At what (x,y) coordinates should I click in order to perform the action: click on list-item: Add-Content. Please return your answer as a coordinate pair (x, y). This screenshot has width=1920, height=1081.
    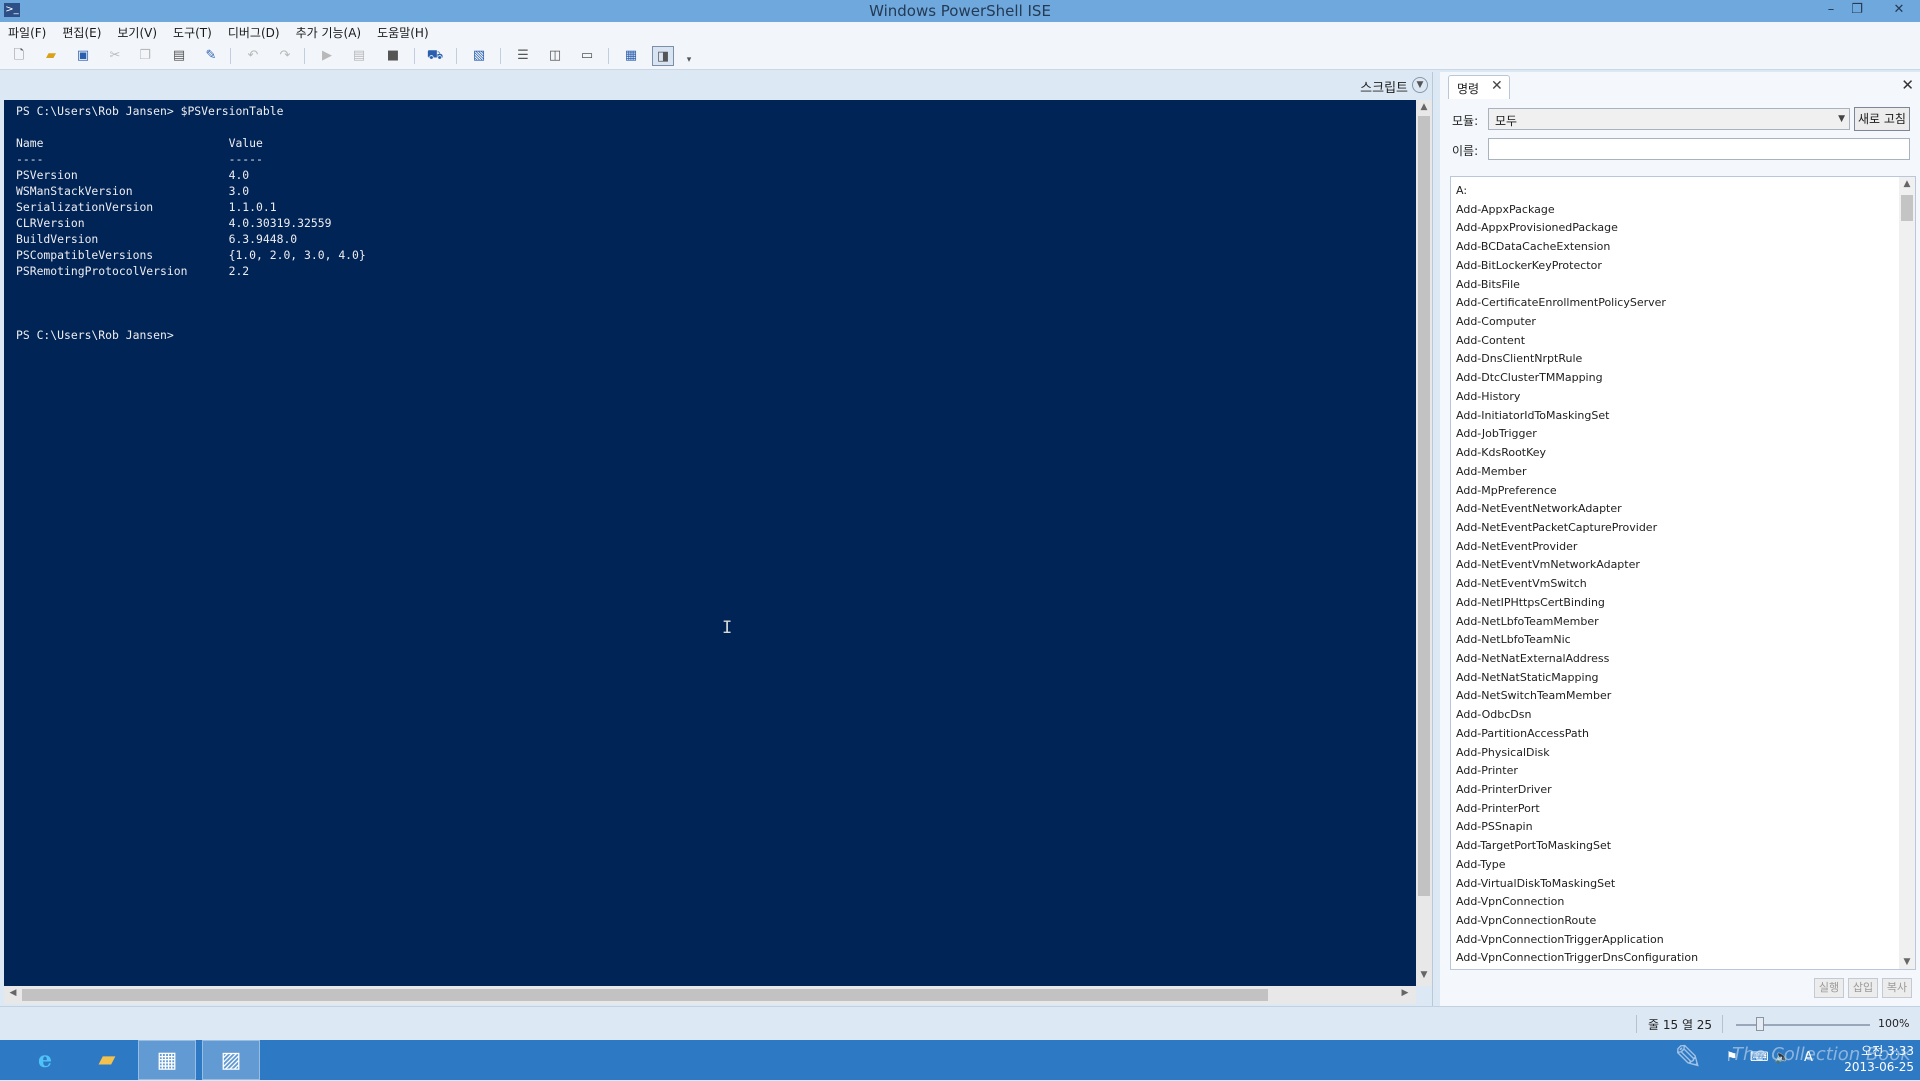
    Looking at the image, I should click on (1577, 341).